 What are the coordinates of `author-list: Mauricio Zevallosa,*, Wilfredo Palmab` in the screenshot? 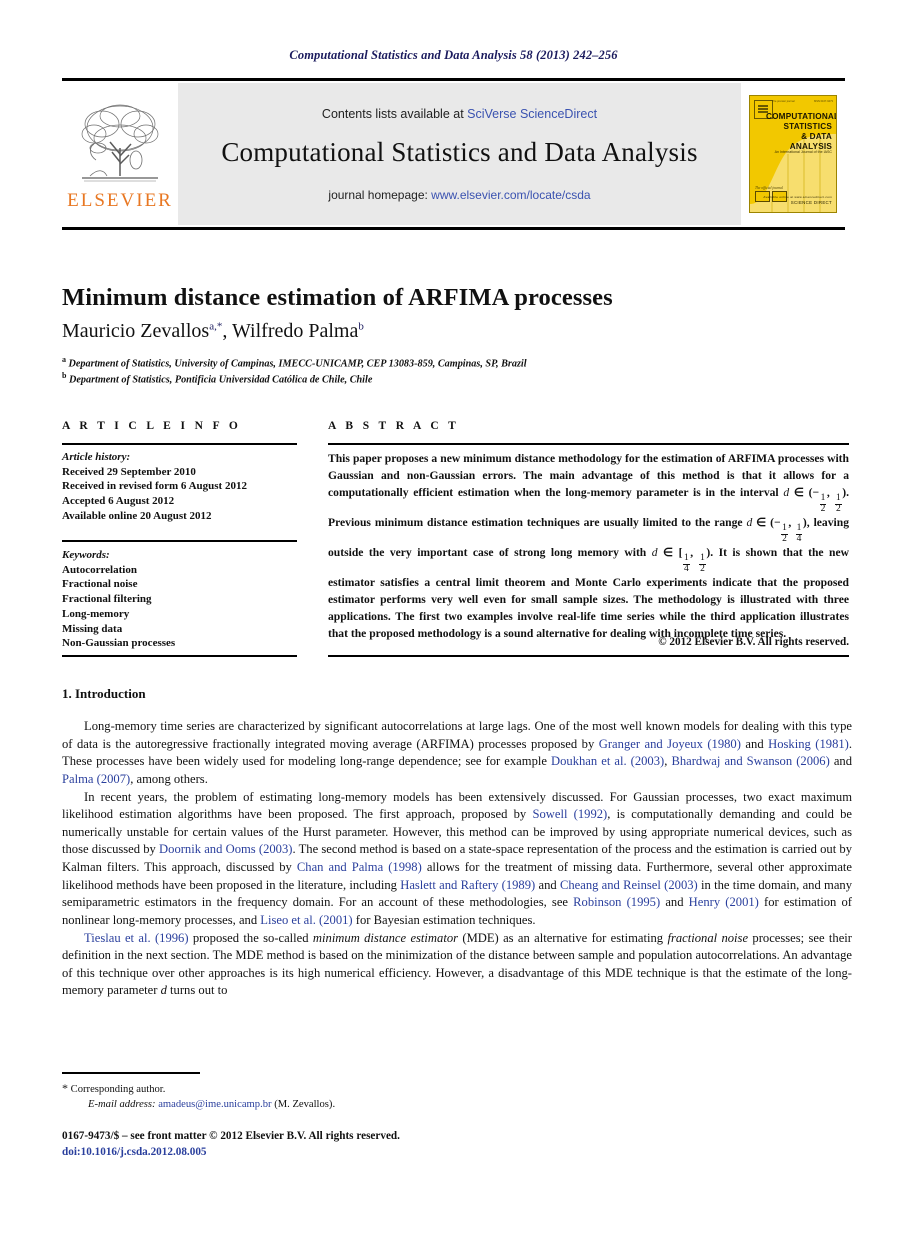 It's located at (213, 331).